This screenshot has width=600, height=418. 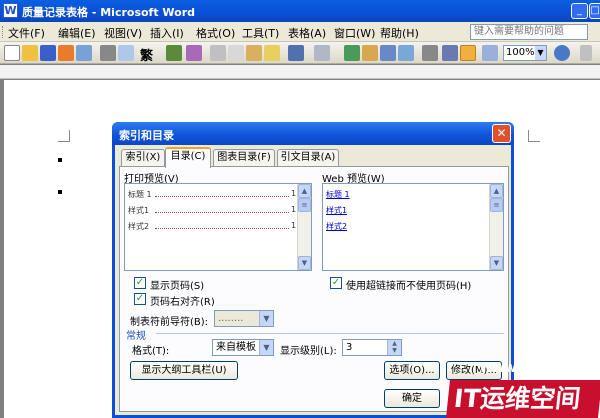 What do you see at coordinates (336, 226) in the screenshot?
I see `web-preview-link: 样式2` at bounding box center [336, 226].